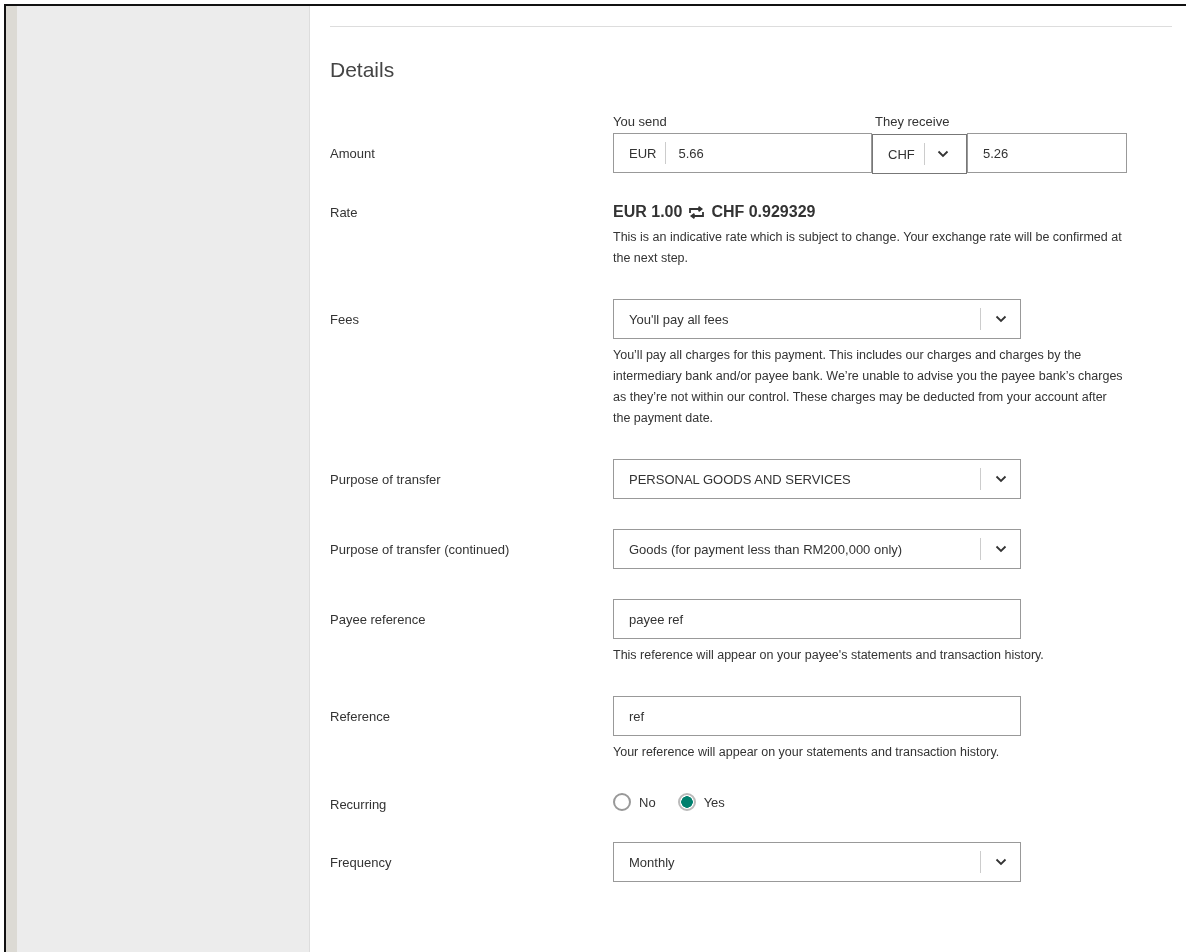  Describe the element at coordinates (868, 387) in the screenshot. I see `help-text: You’ll pay all charges for this payment. This includes our charges and charges by the intermediary bank and/or payee bank. We’re unable to advise you the payee bank’s charges as they’re not within our control. These charges may be deducted from your account after the payment date.` at that location.